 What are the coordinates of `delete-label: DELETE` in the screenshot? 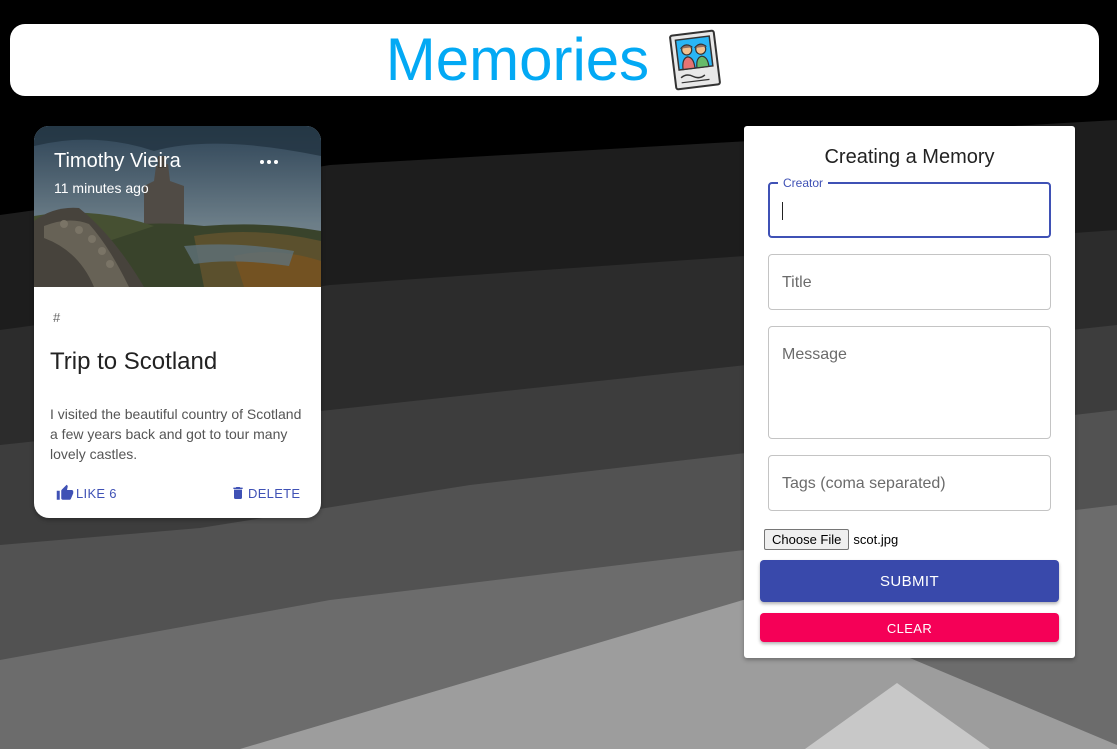 It's located at (274, 493).